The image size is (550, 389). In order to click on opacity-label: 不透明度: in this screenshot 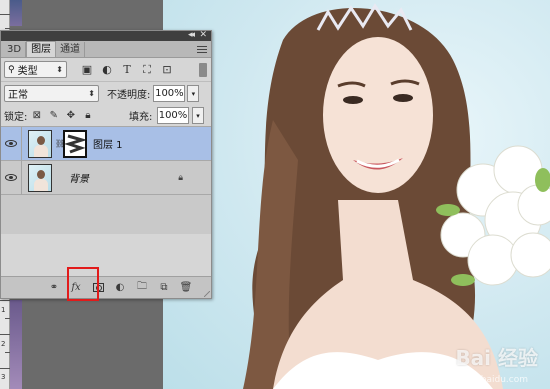, I will do `click(129, 95)`.